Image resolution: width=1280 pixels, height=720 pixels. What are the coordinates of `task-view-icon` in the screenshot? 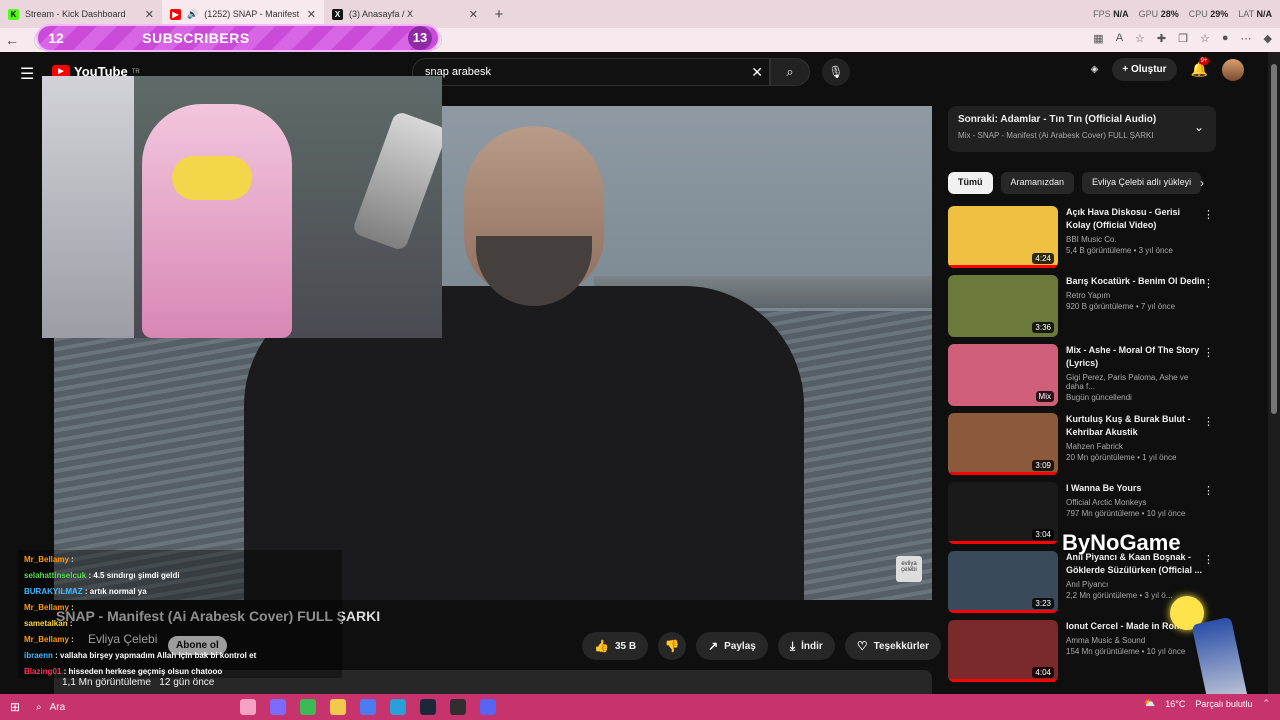 It's located at (248, 707).